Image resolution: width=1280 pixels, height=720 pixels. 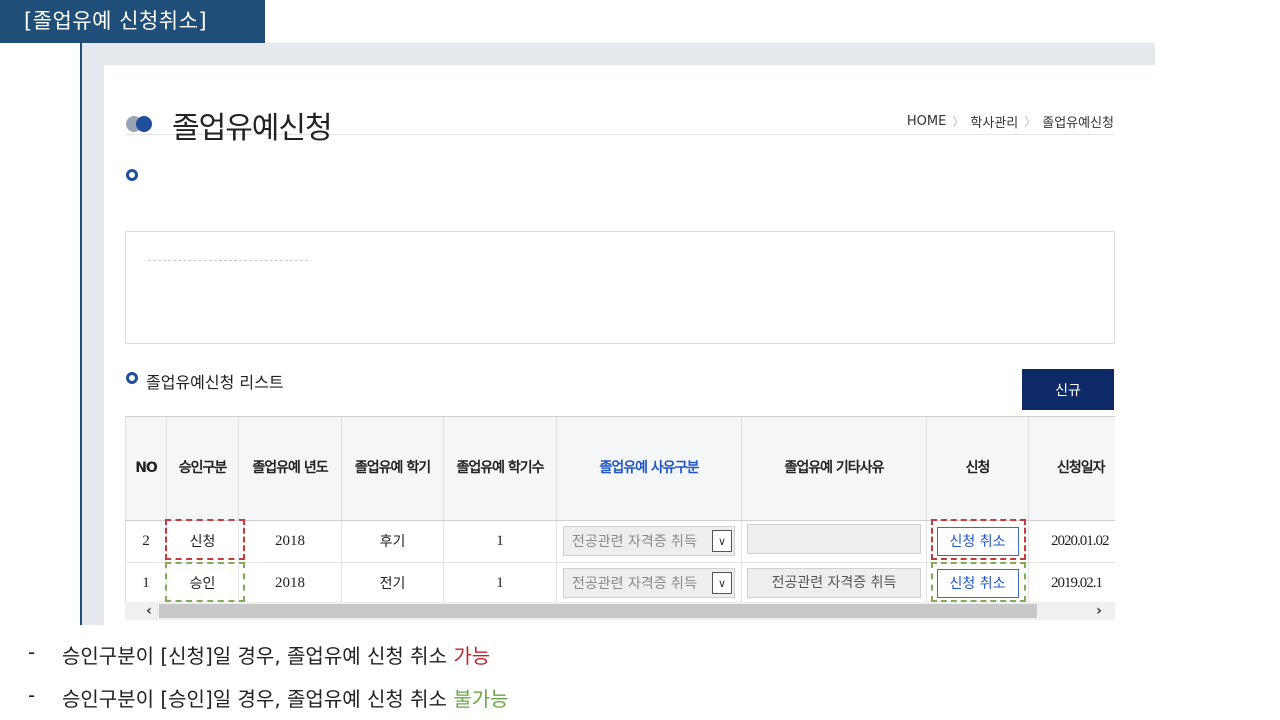 I want to click on cell-no: 2, so click(x=146, y=541).